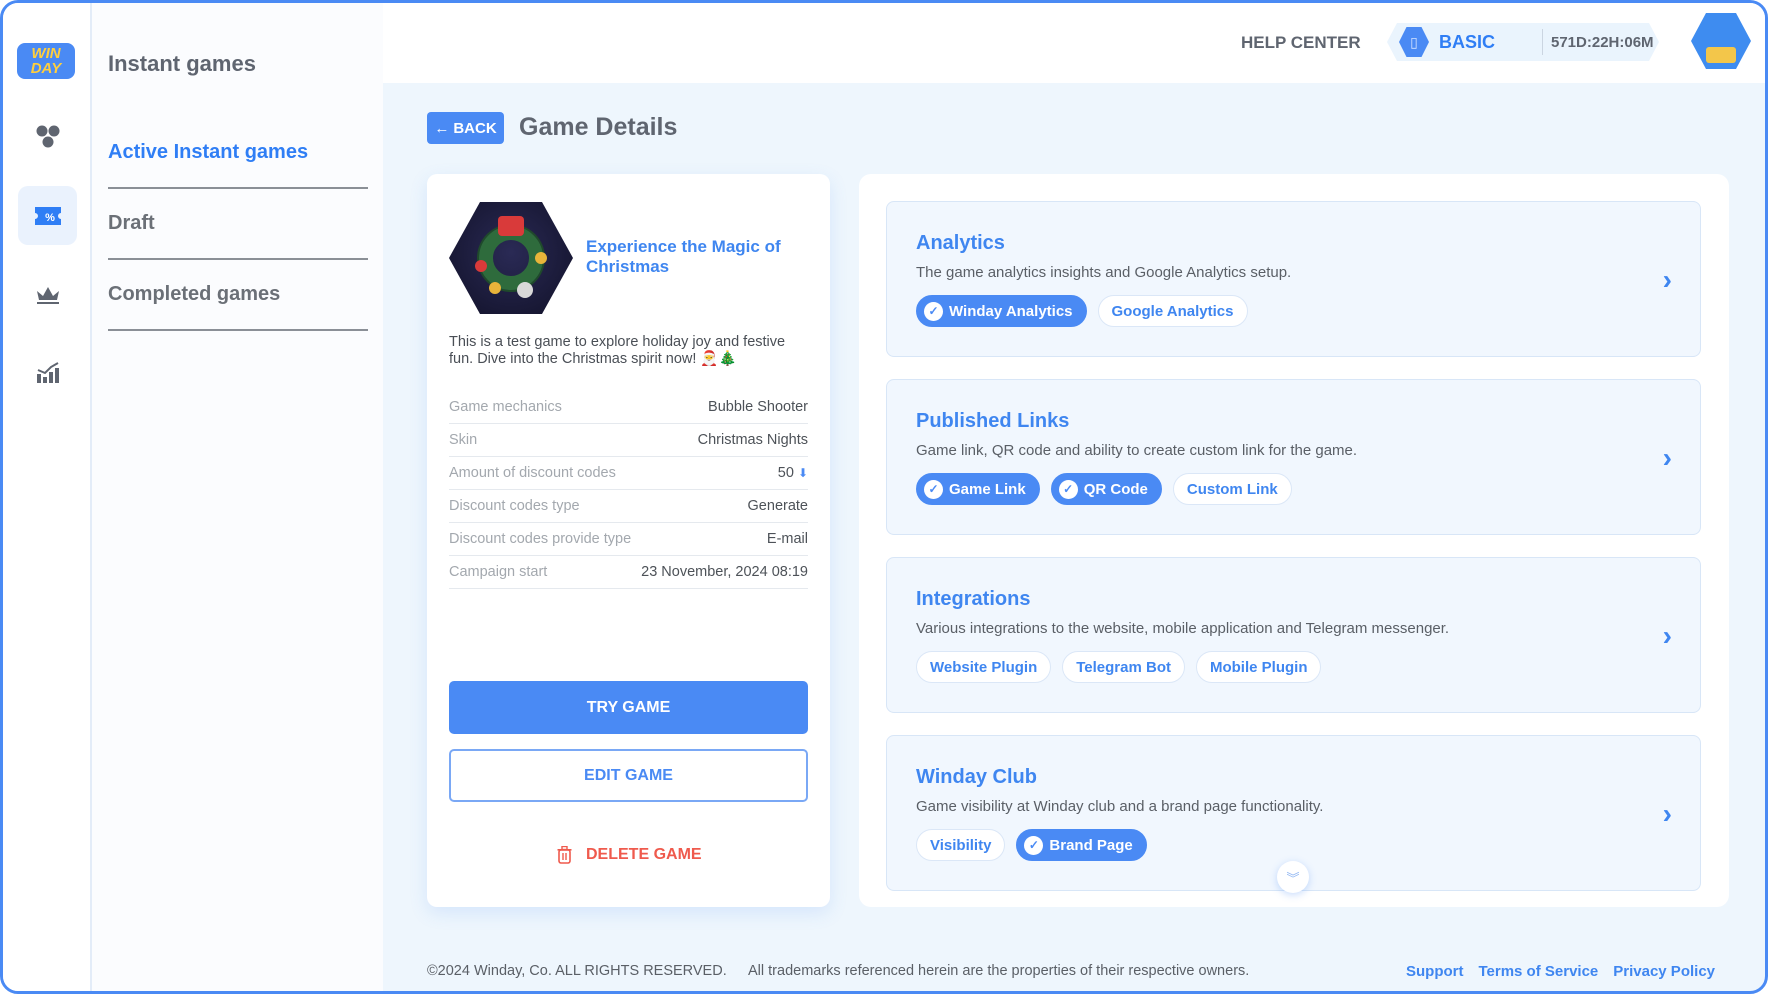 This screenshot has width=1768, height=994. I want to click on plan-divider, so click(1542, 42).